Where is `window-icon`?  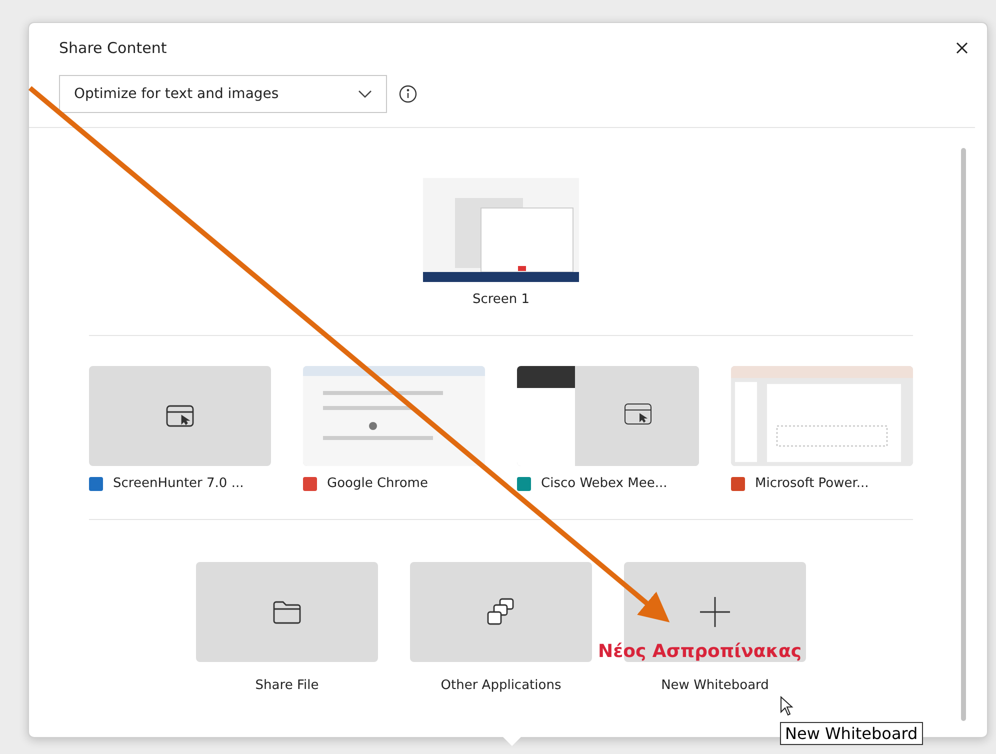 window-icon is located at coordinates (180, 416).